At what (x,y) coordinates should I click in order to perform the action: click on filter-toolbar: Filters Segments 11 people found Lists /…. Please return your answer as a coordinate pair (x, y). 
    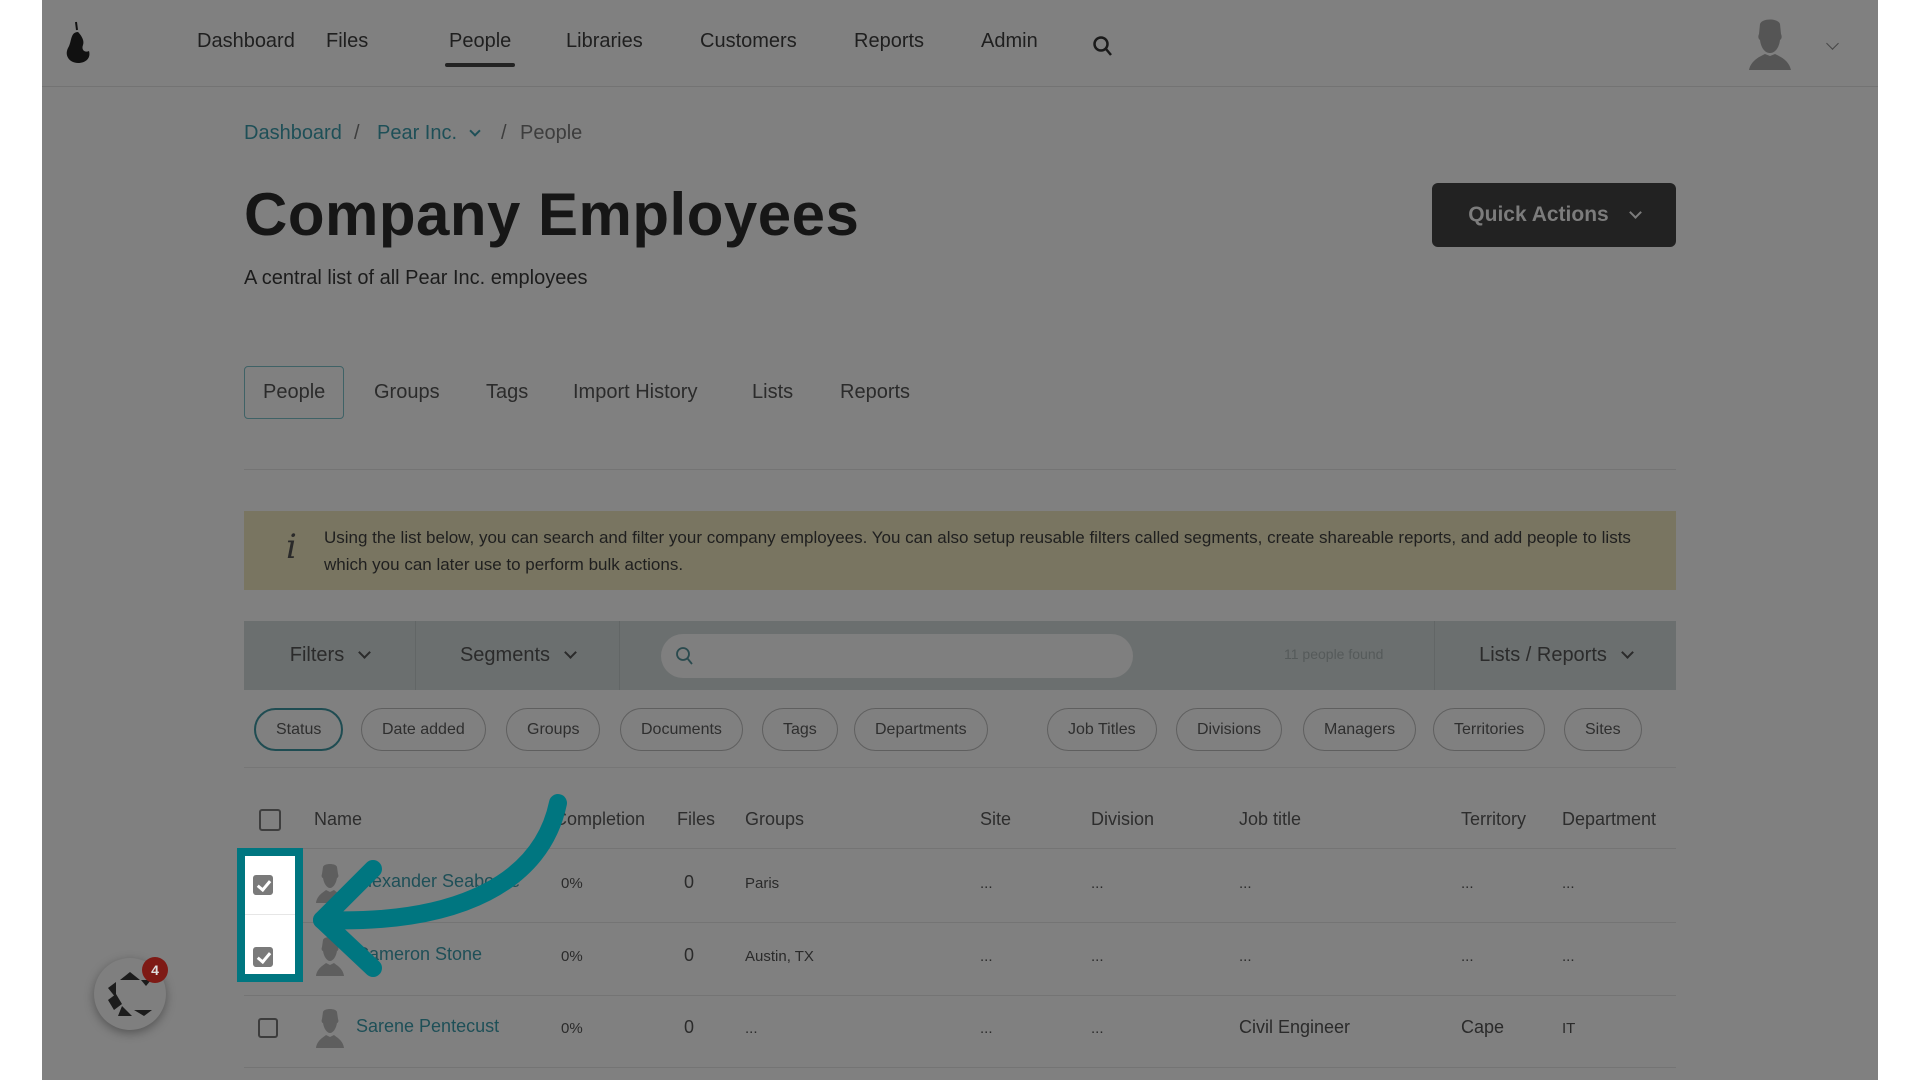
    Looking at the image, I should click on (960, 655).